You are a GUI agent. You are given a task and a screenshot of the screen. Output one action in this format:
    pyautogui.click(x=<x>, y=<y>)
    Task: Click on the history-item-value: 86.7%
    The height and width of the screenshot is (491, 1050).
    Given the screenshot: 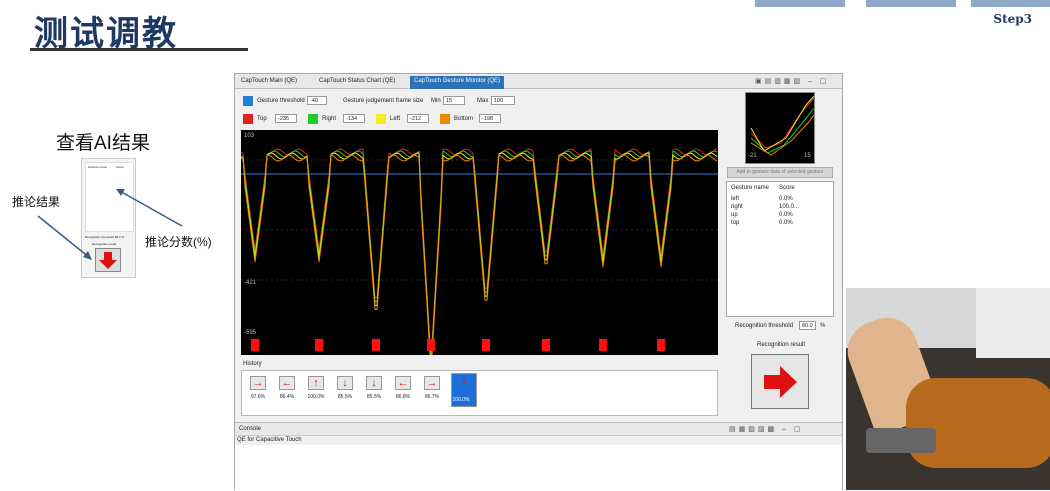 What is the action you would take?
    pyautogui.click(x=432, y=397)
    